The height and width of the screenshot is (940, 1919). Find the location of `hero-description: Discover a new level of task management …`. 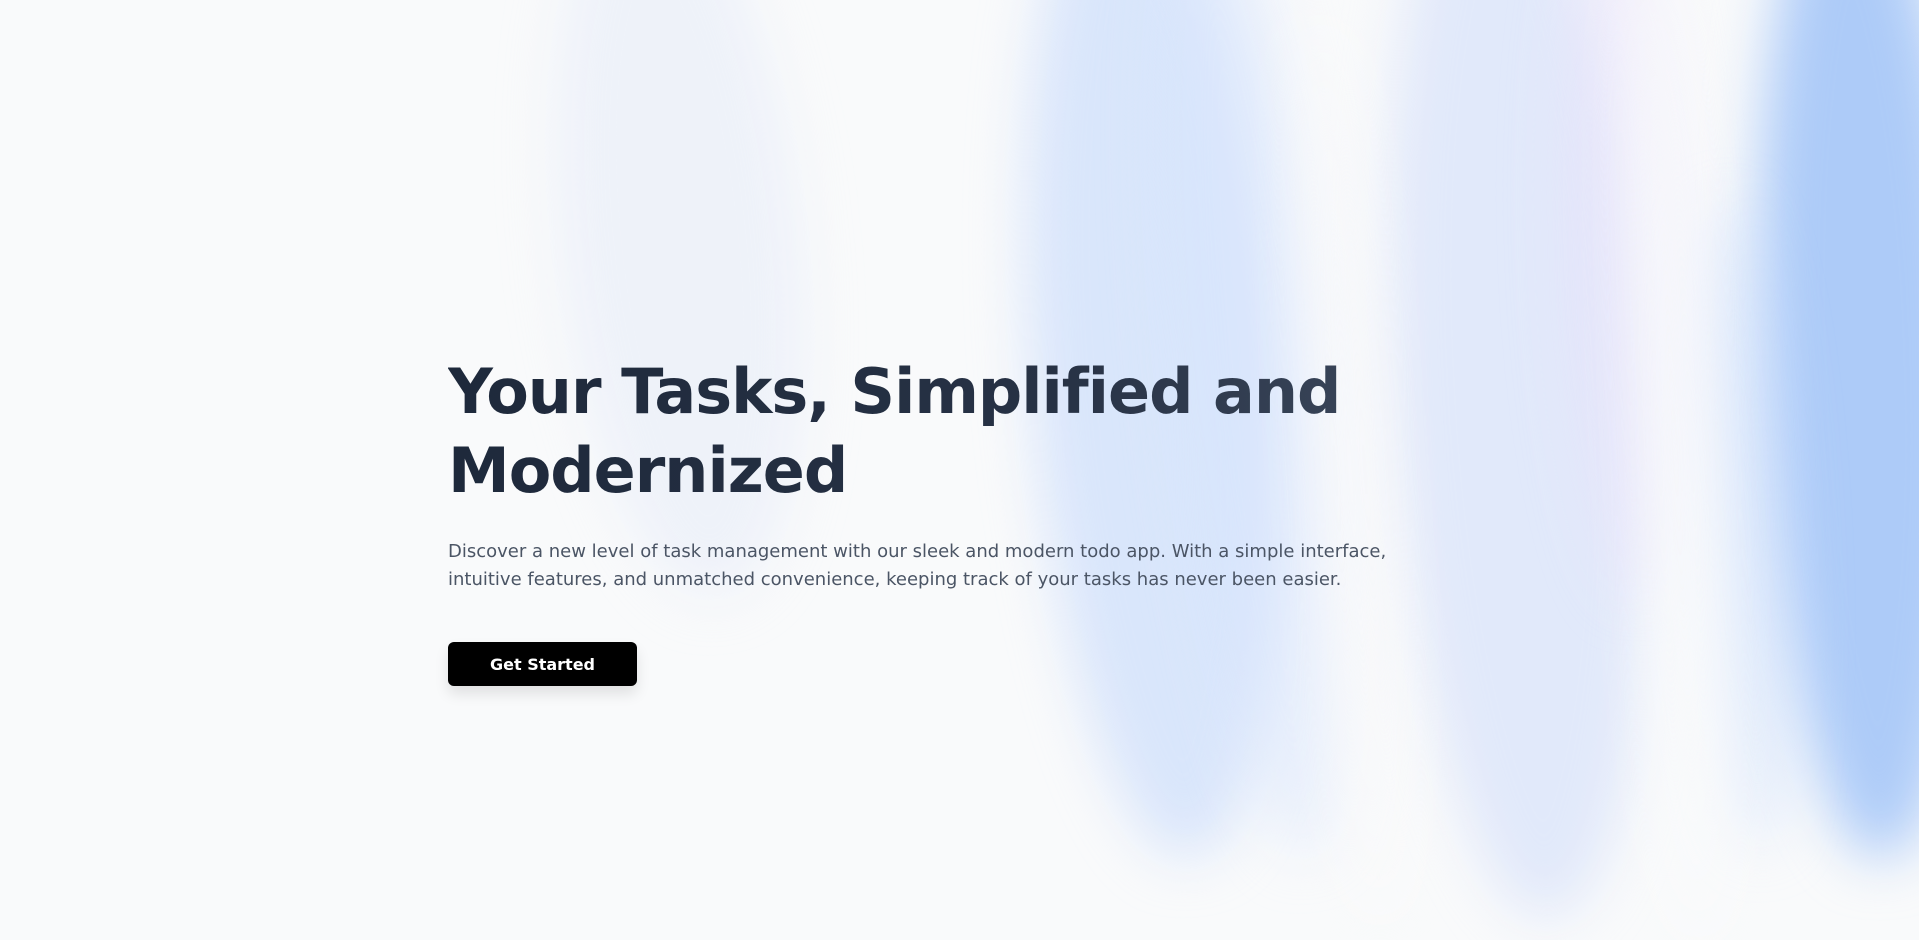

hero-description: Discover a new level of task management … is located at coordinates (917, 565).